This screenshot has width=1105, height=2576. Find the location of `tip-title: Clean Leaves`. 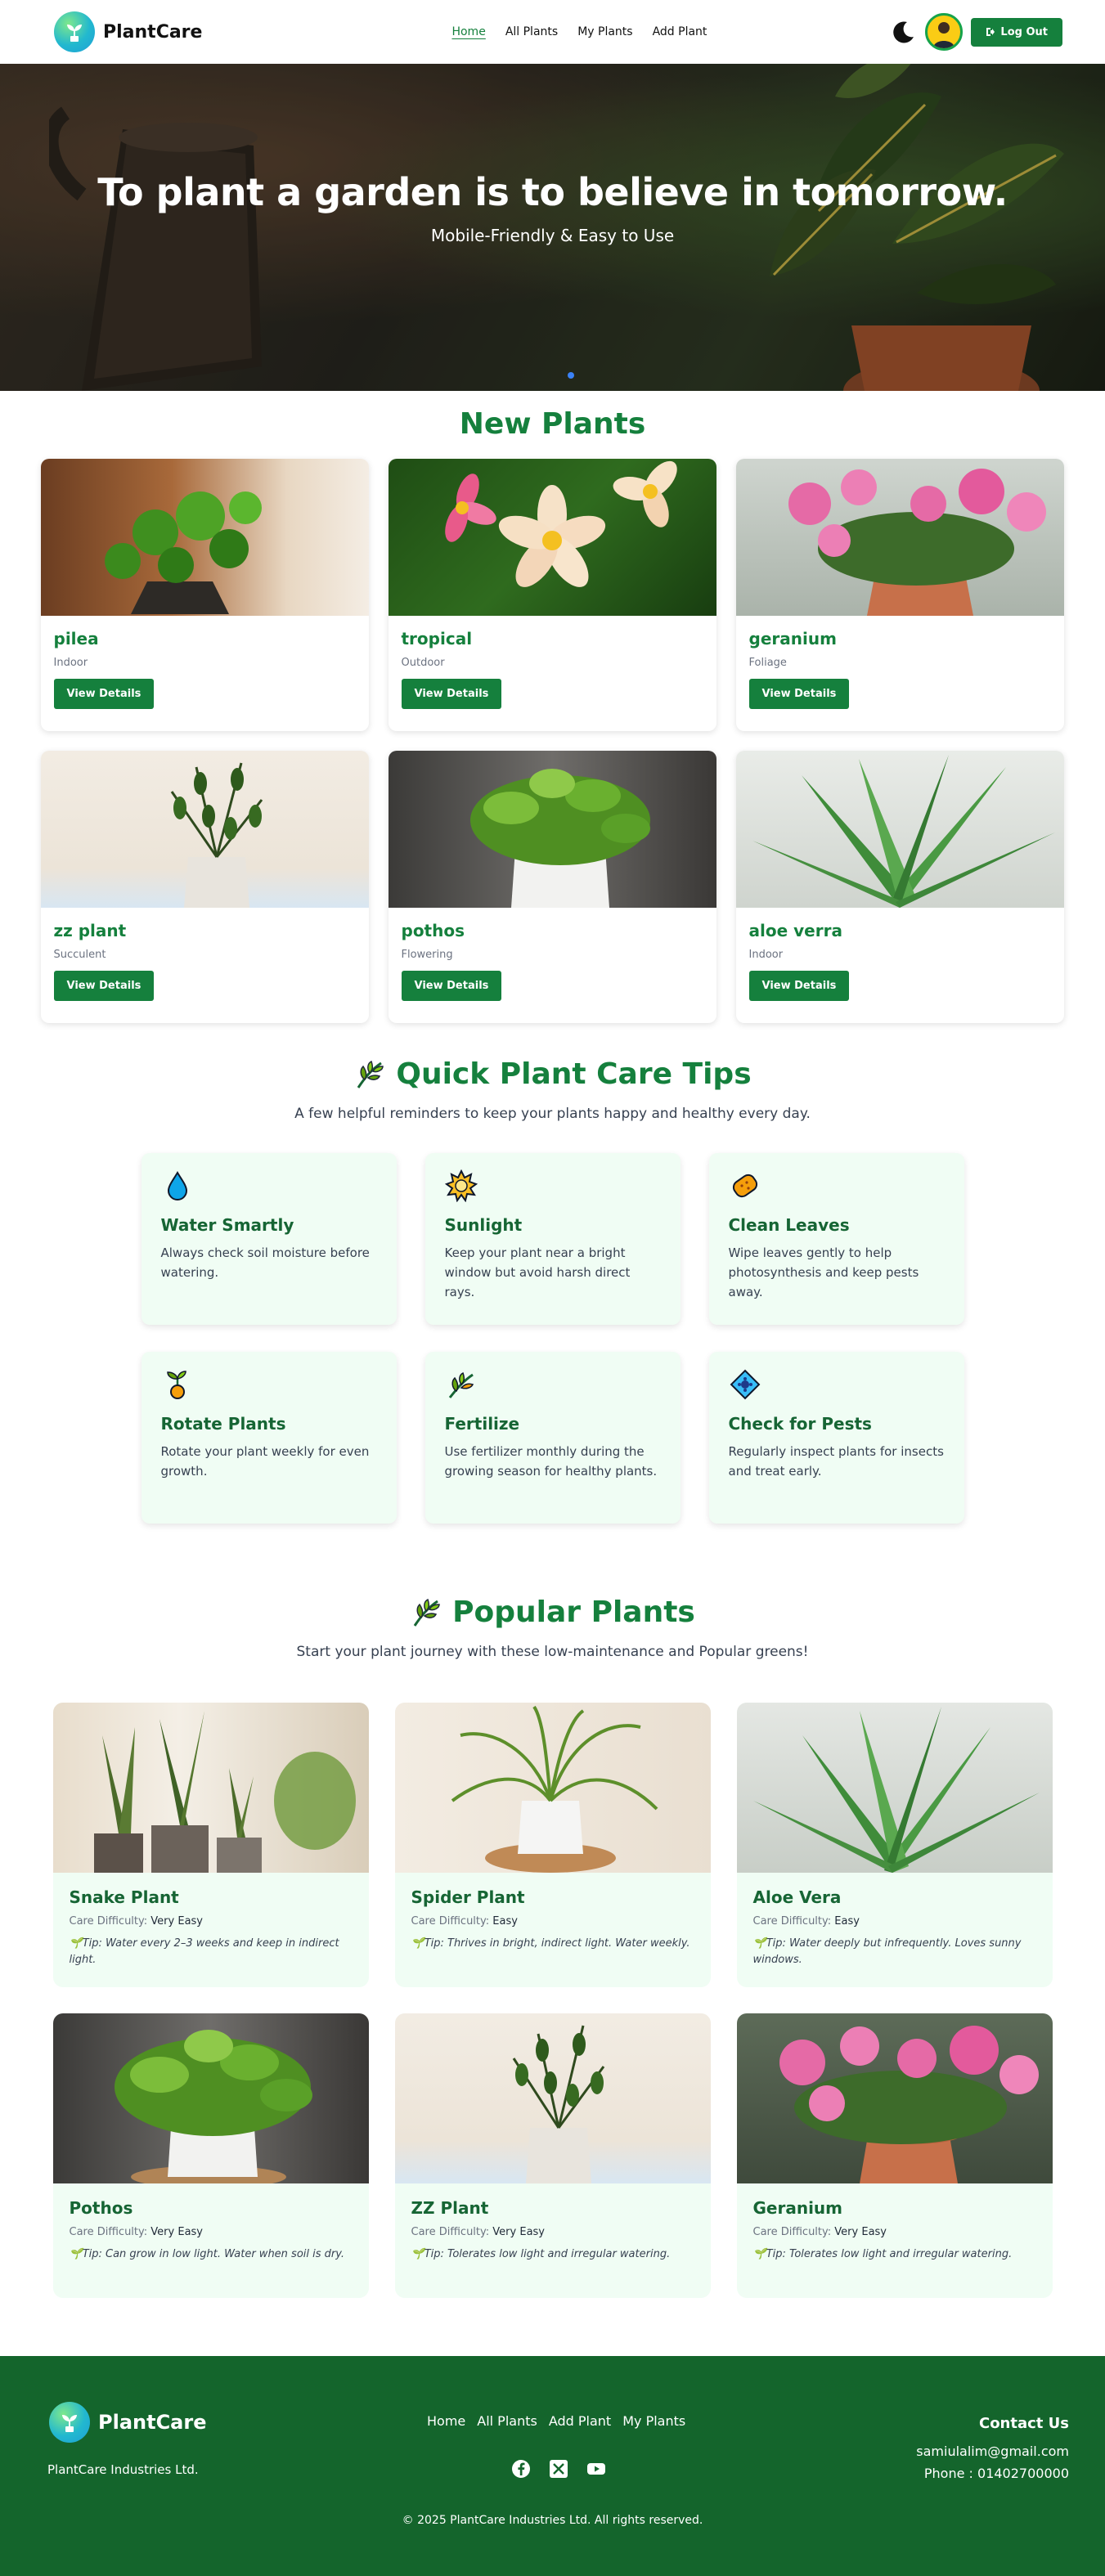

tip-title: Clean Leaves is located at coordinates (789, 1225).